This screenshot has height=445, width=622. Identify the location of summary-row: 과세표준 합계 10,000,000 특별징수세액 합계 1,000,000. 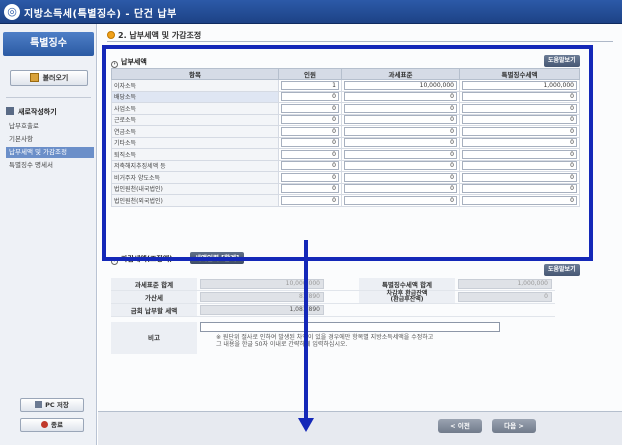
(333, 284).